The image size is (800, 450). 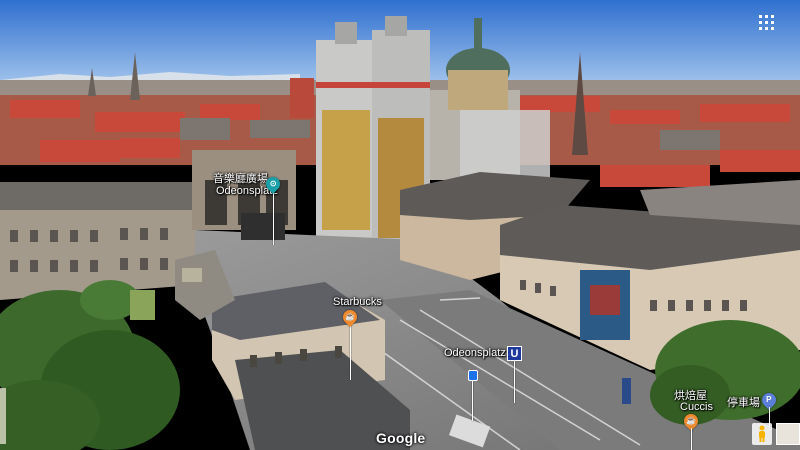 What do you see at coordinates (696, 407) in the screenshot?
I see `poi-label-cuccis: Cuccis` at bounding box center [696, 407].